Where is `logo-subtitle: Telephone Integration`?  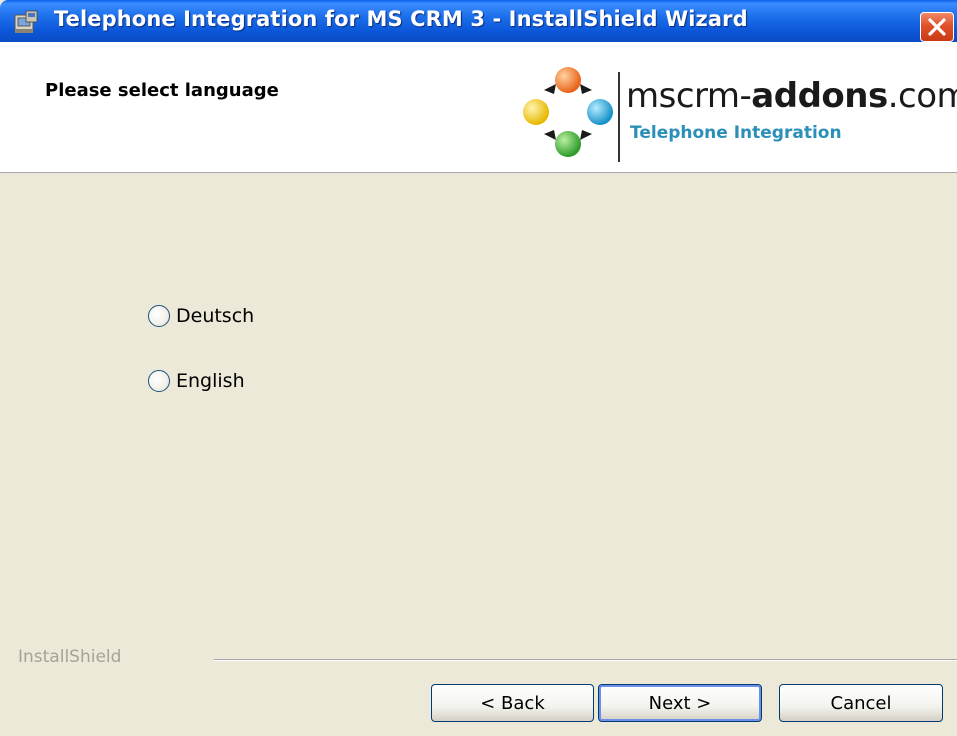 logo-subtitle: Telephone Integration is located at coordinates (736, 133).